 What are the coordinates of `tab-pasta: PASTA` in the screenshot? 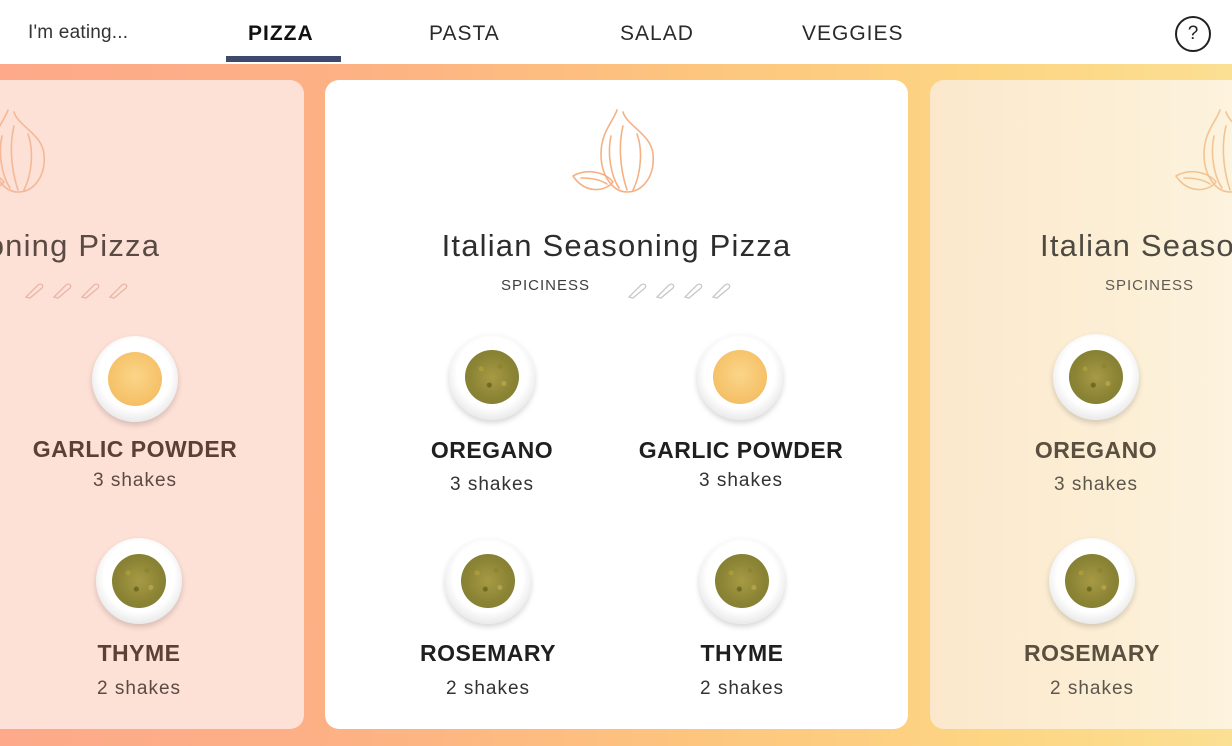 It's located at (464, 43).